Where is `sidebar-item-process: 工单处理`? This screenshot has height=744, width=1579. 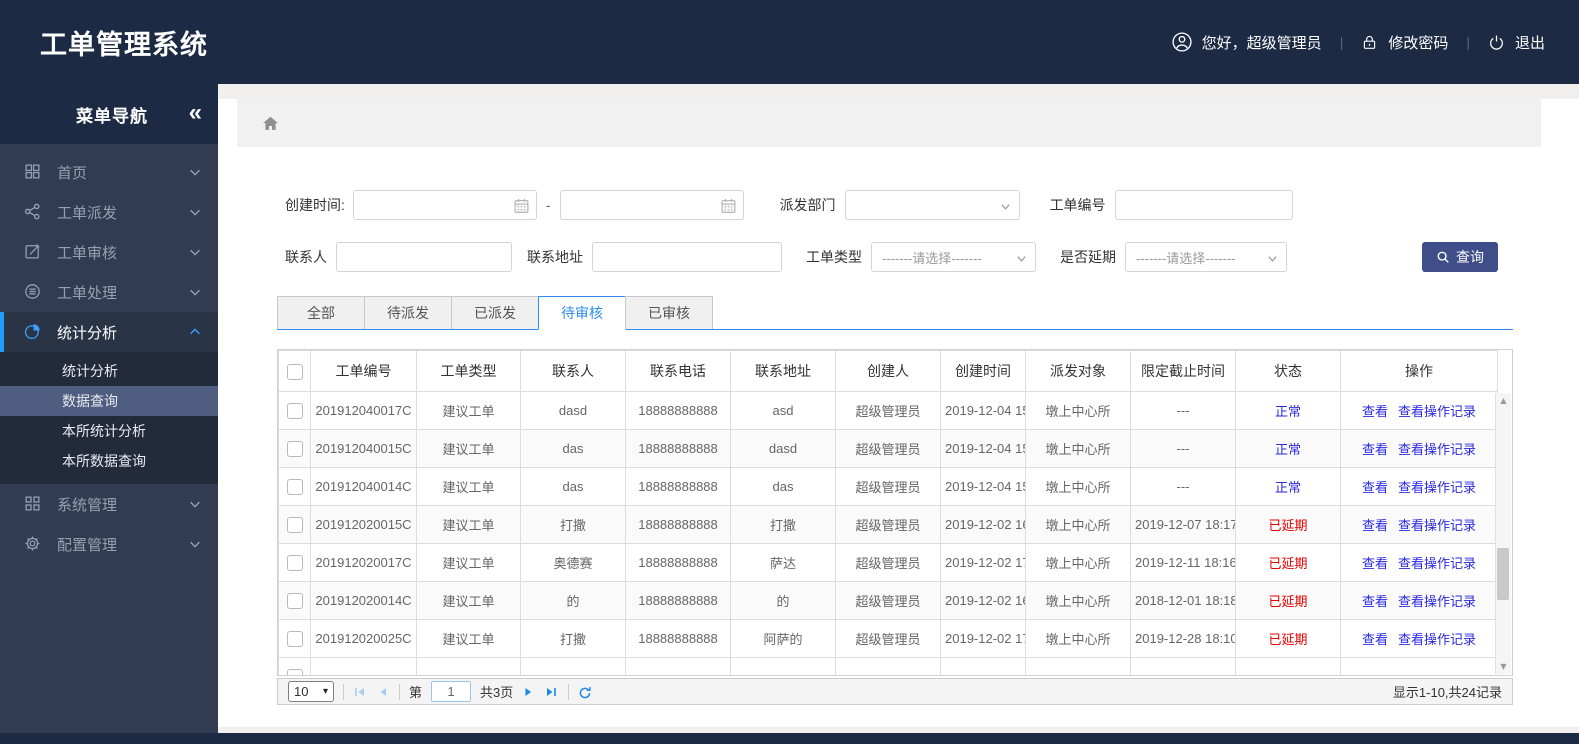 sidebar-item-process: 工单处理 is located at coordinates (109, 292).